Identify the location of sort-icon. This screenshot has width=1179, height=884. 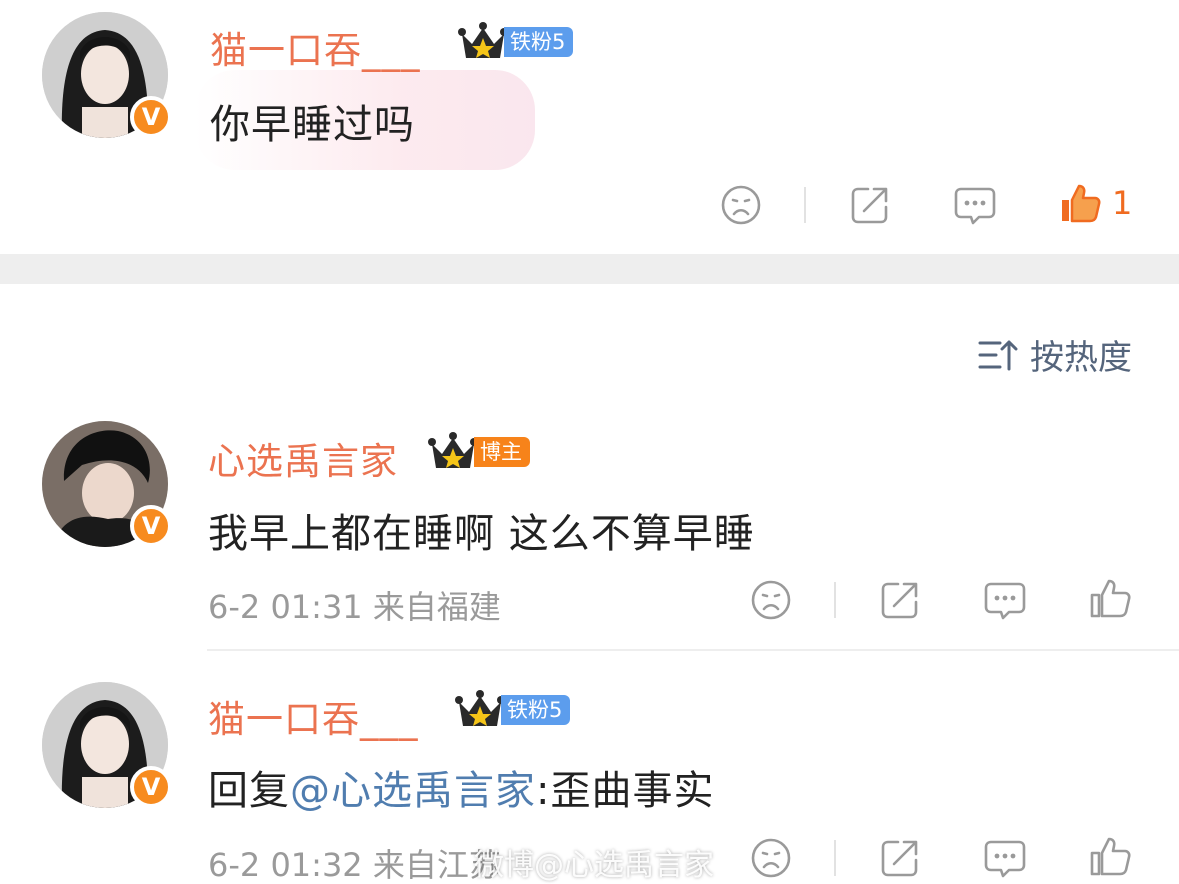
(998, 355).